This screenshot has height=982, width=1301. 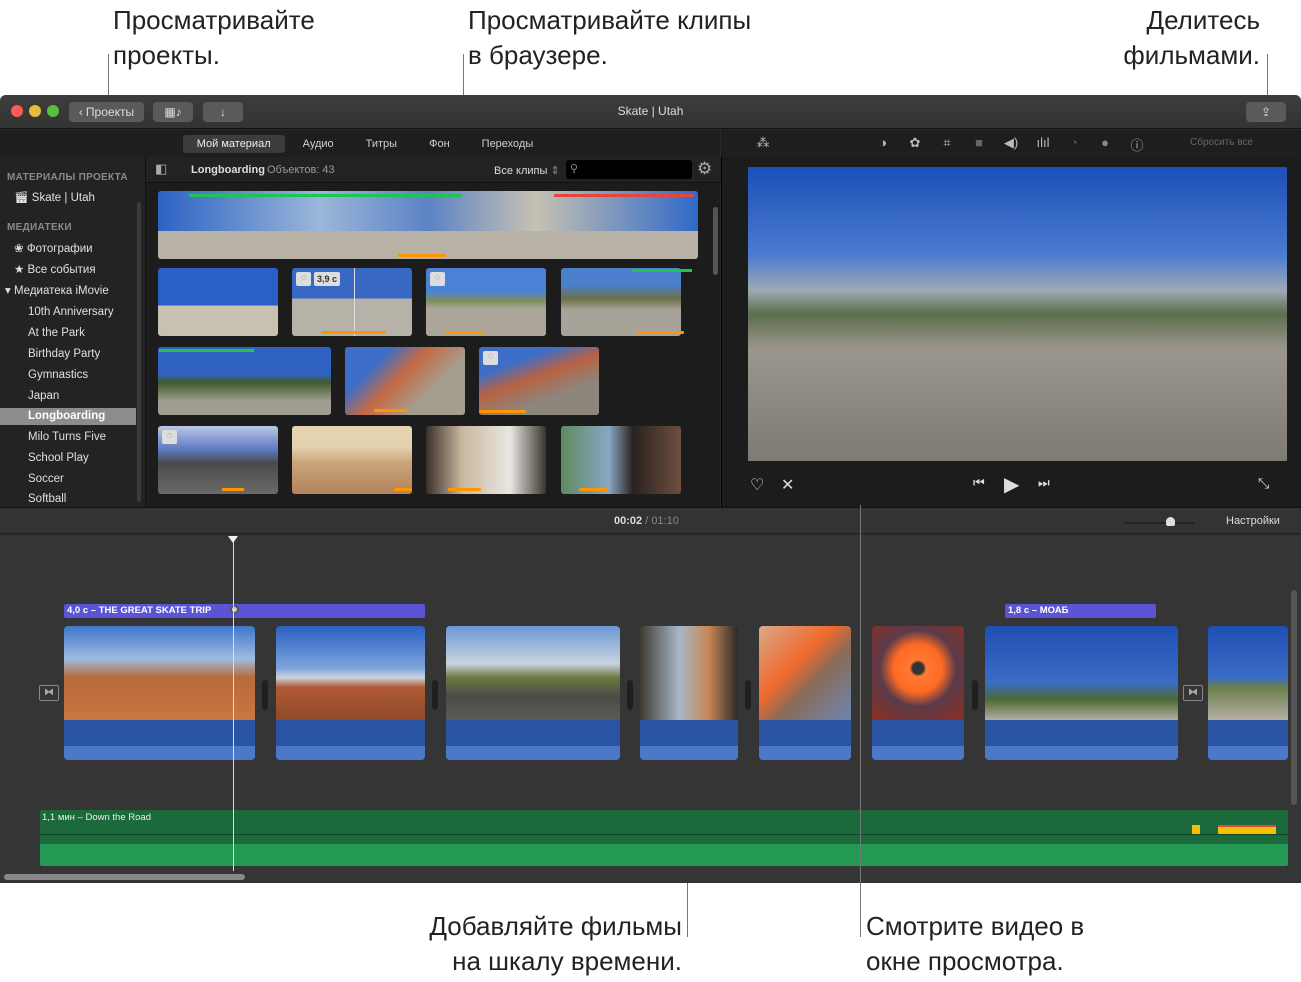 I want to click on disclosure-triangle-icon: ▾, so click(x=9, y=291).